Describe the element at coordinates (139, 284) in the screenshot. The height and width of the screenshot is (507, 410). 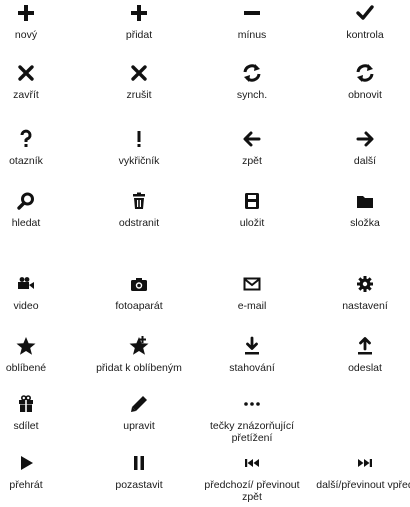
I see `camera-icon` at that location.